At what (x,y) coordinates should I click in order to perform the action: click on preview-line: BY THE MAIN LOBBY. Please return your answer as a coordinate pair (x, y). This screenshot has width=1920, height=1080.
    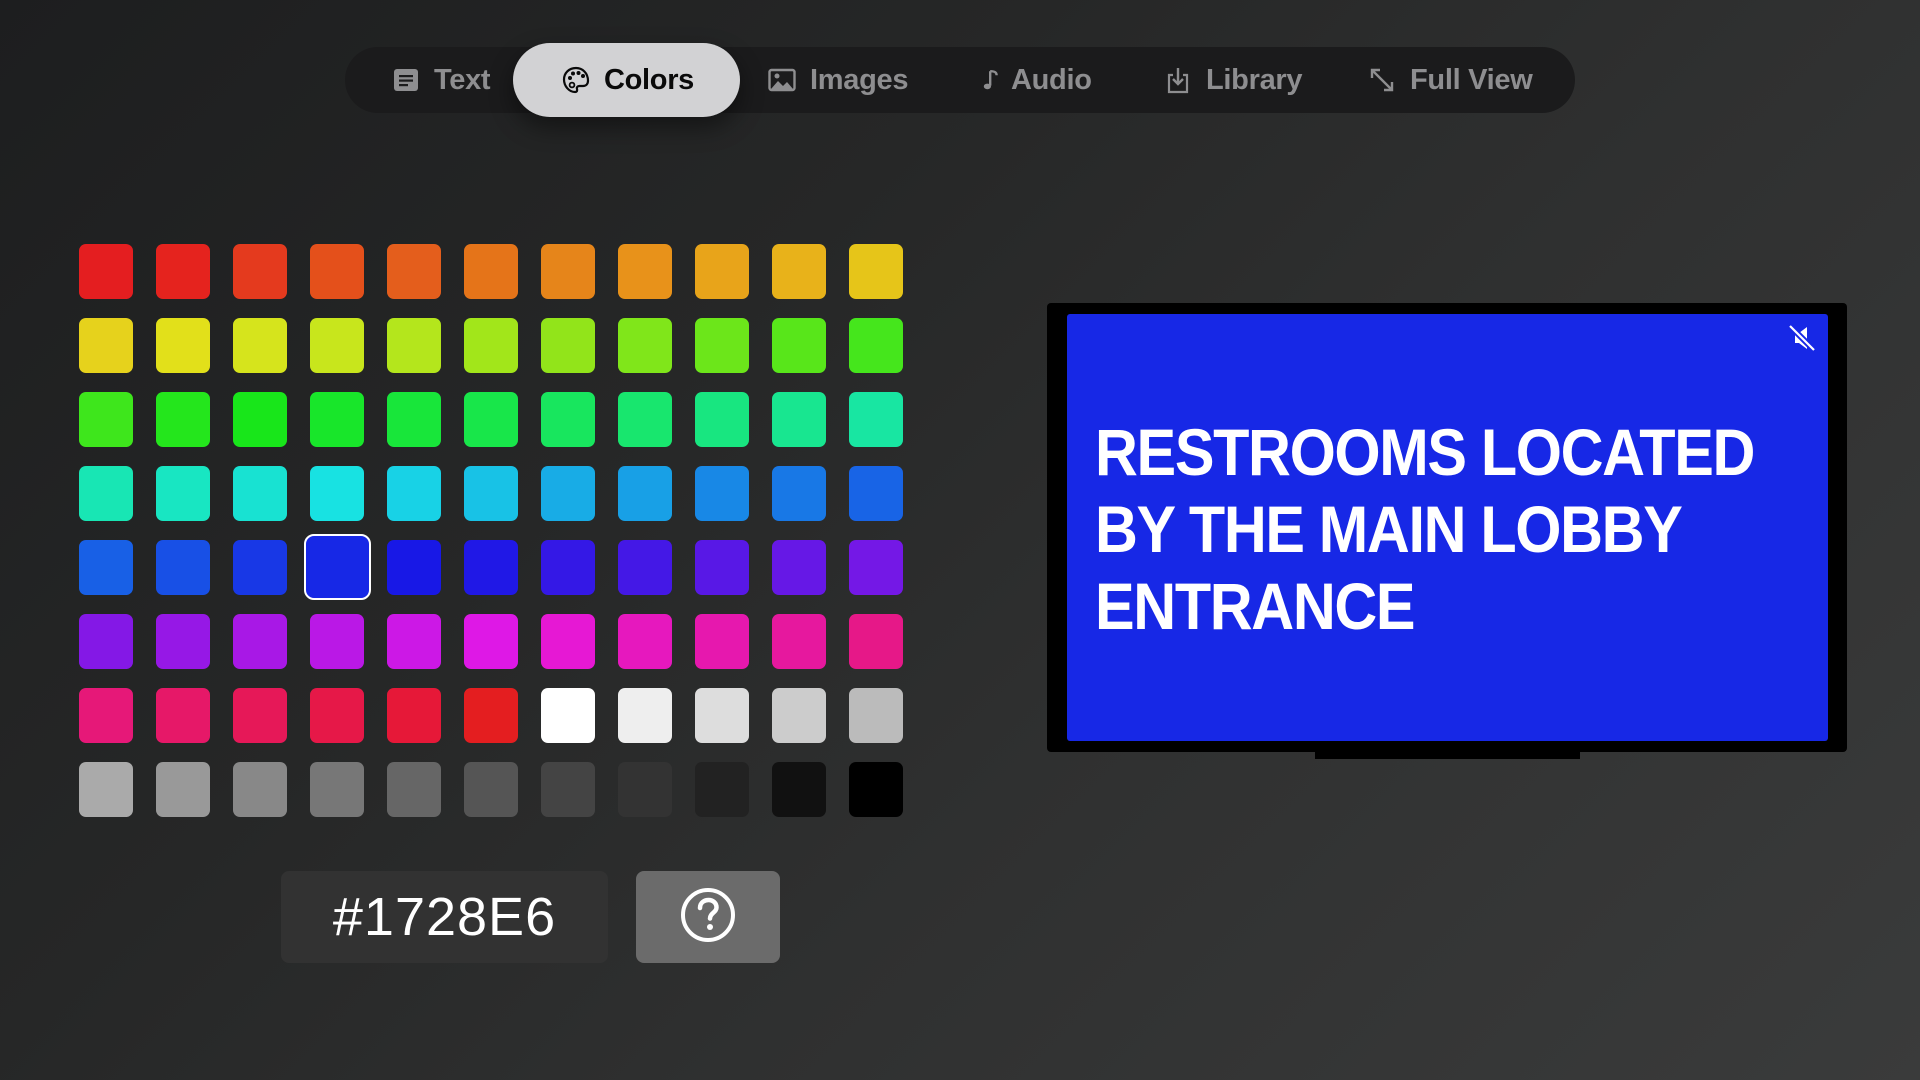
    Looking at the image, I should click on (1389, 529).